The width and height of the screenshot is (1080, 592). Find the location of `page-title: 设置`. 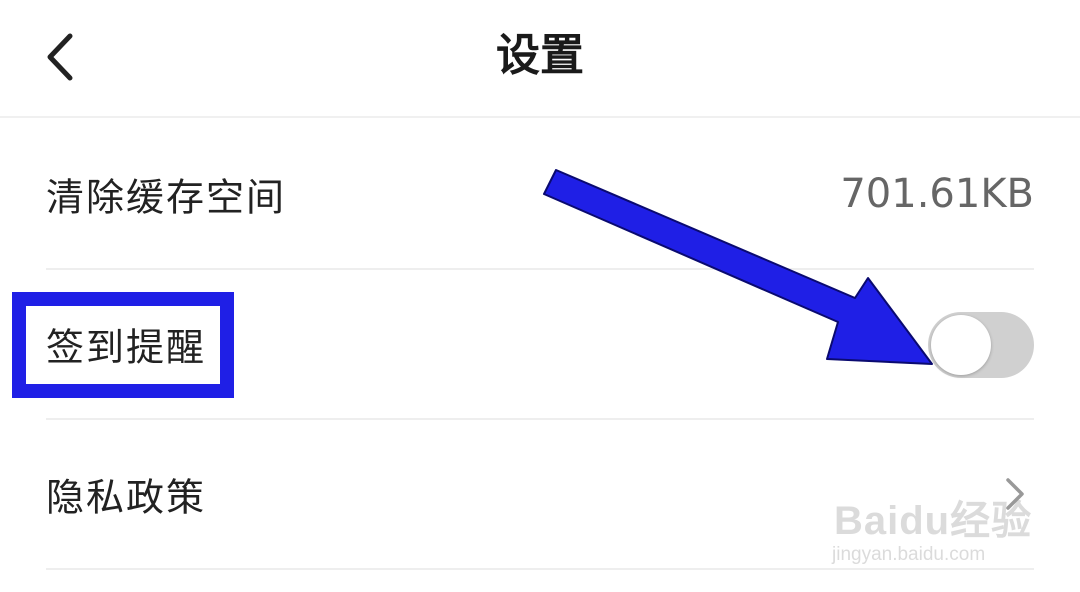

page-title: 设置 is located at coordinates (540, 55).